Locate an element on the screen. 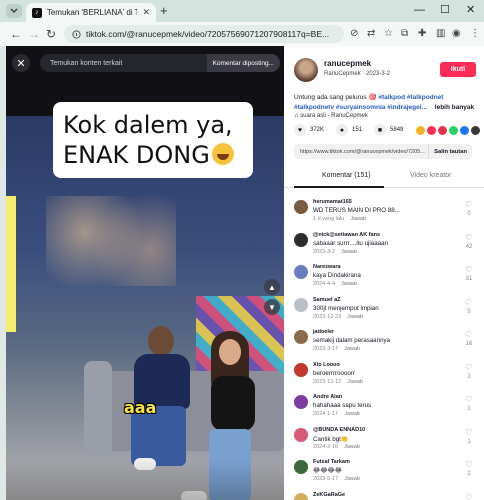 This screenshot has height=500, width=484. tab-close-icon: ✕ is located at coordinates (146, 12).